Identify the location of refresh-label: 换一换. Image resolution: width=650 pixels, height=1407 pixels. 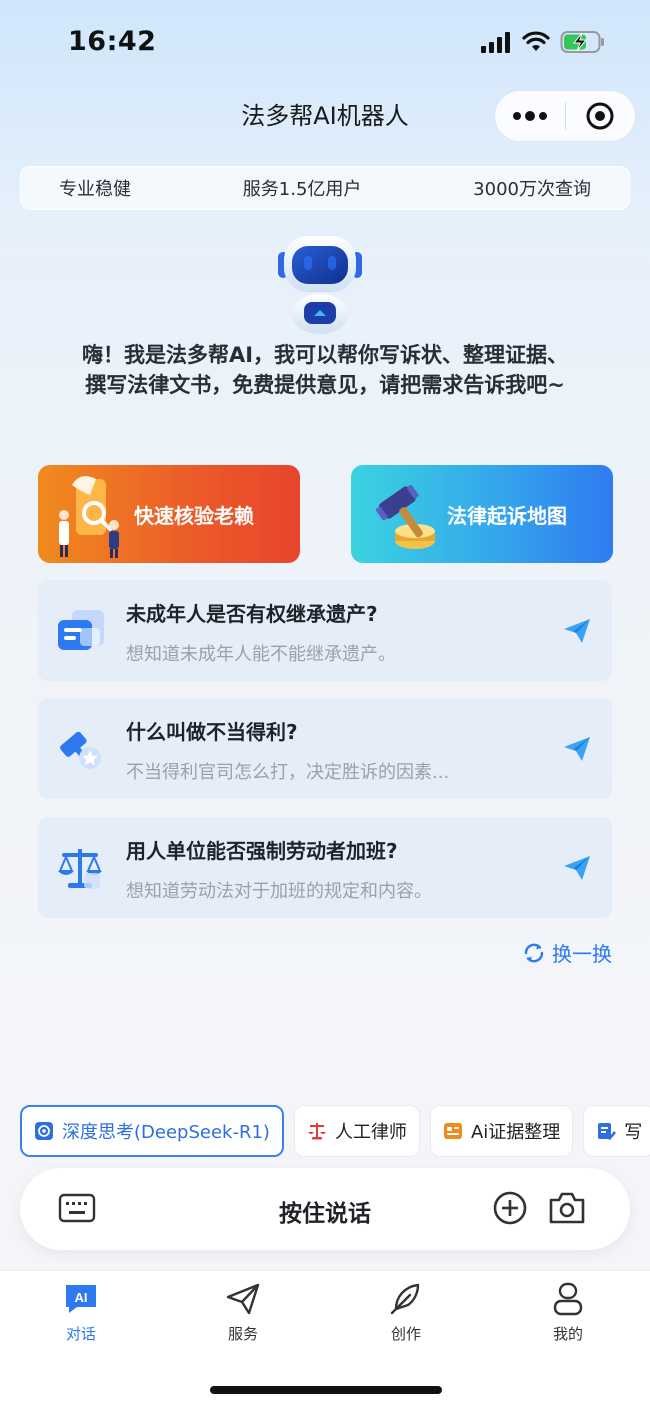
(582, 954).